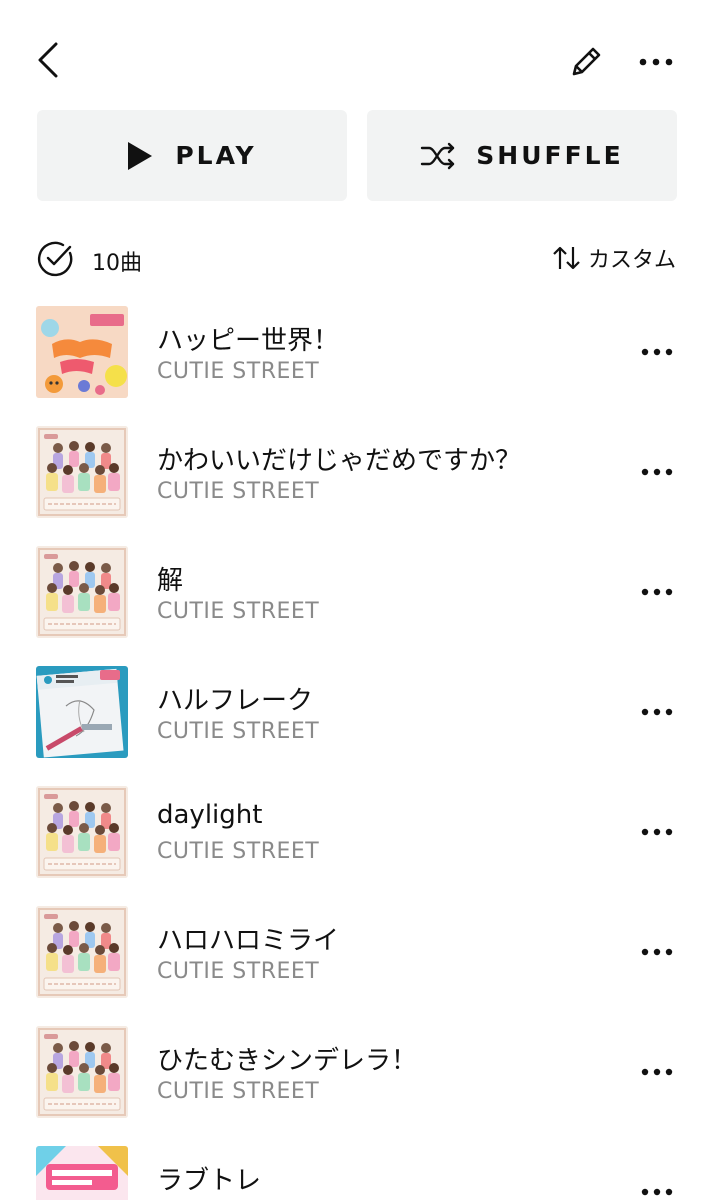  What do you see at coordinates (209, 1181) in the screenshot?
I see `track-title: ラブトレ` at bounding box center [209, 1181].